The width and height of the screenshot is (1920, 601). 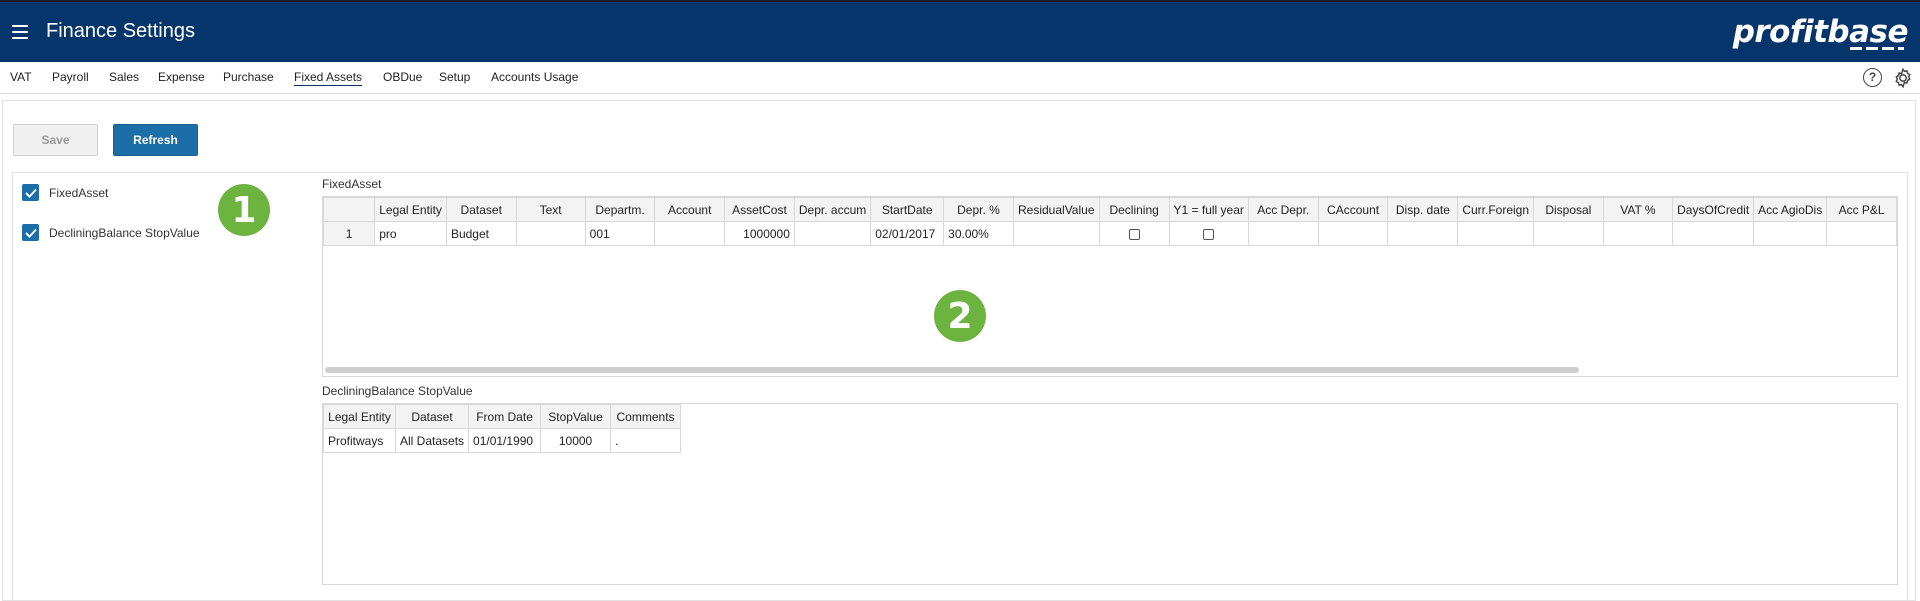 What do you see at coordinates (576, 440) in the screenshot?
I see `cell-stop-value: 10000` at bounding box center [576, 440].